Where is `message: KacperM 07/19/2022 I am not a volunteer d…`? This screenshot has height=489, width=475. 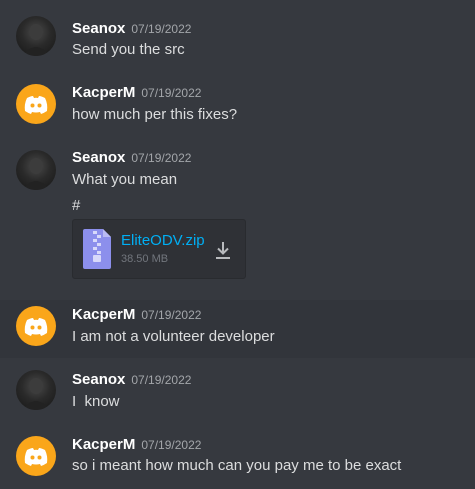 message: KacperM 07/19/2022 I am not a volunteer d… is located at coordinates (237, 329).